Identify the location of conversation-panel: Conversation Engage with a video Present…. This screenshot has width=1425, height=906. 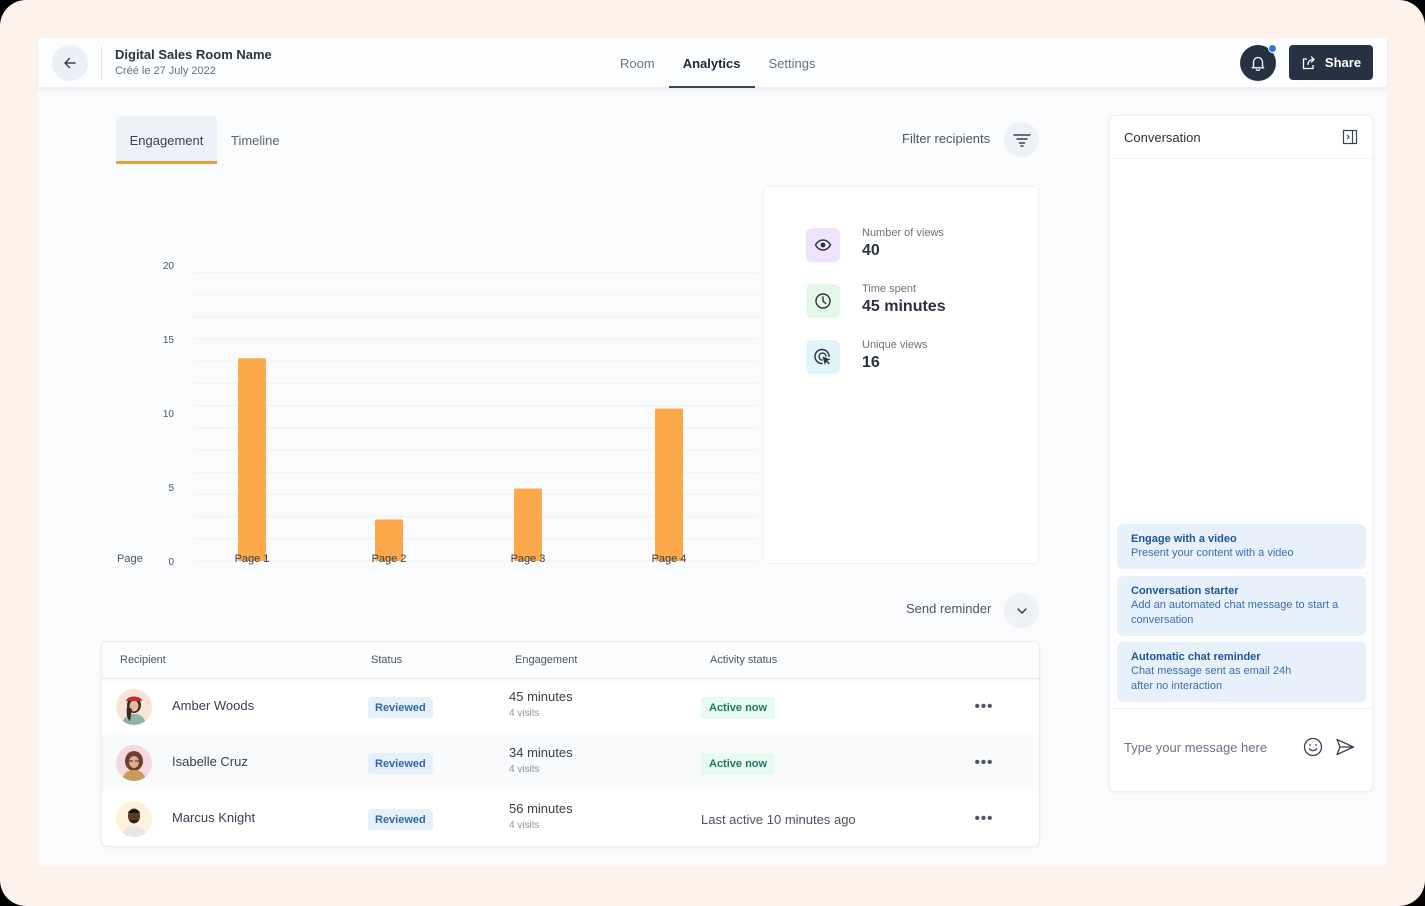
(1241, 453).